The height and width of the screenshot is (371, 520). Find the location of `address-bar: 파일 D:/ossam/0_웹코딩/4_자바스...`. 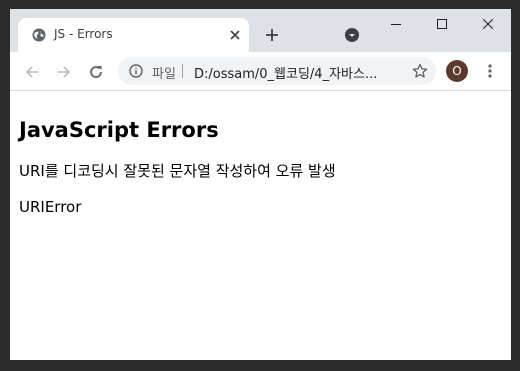

address-bar: 파일 D:/ossam/0_웹코딩/4_자바스... is located at coordinates (277, 71).